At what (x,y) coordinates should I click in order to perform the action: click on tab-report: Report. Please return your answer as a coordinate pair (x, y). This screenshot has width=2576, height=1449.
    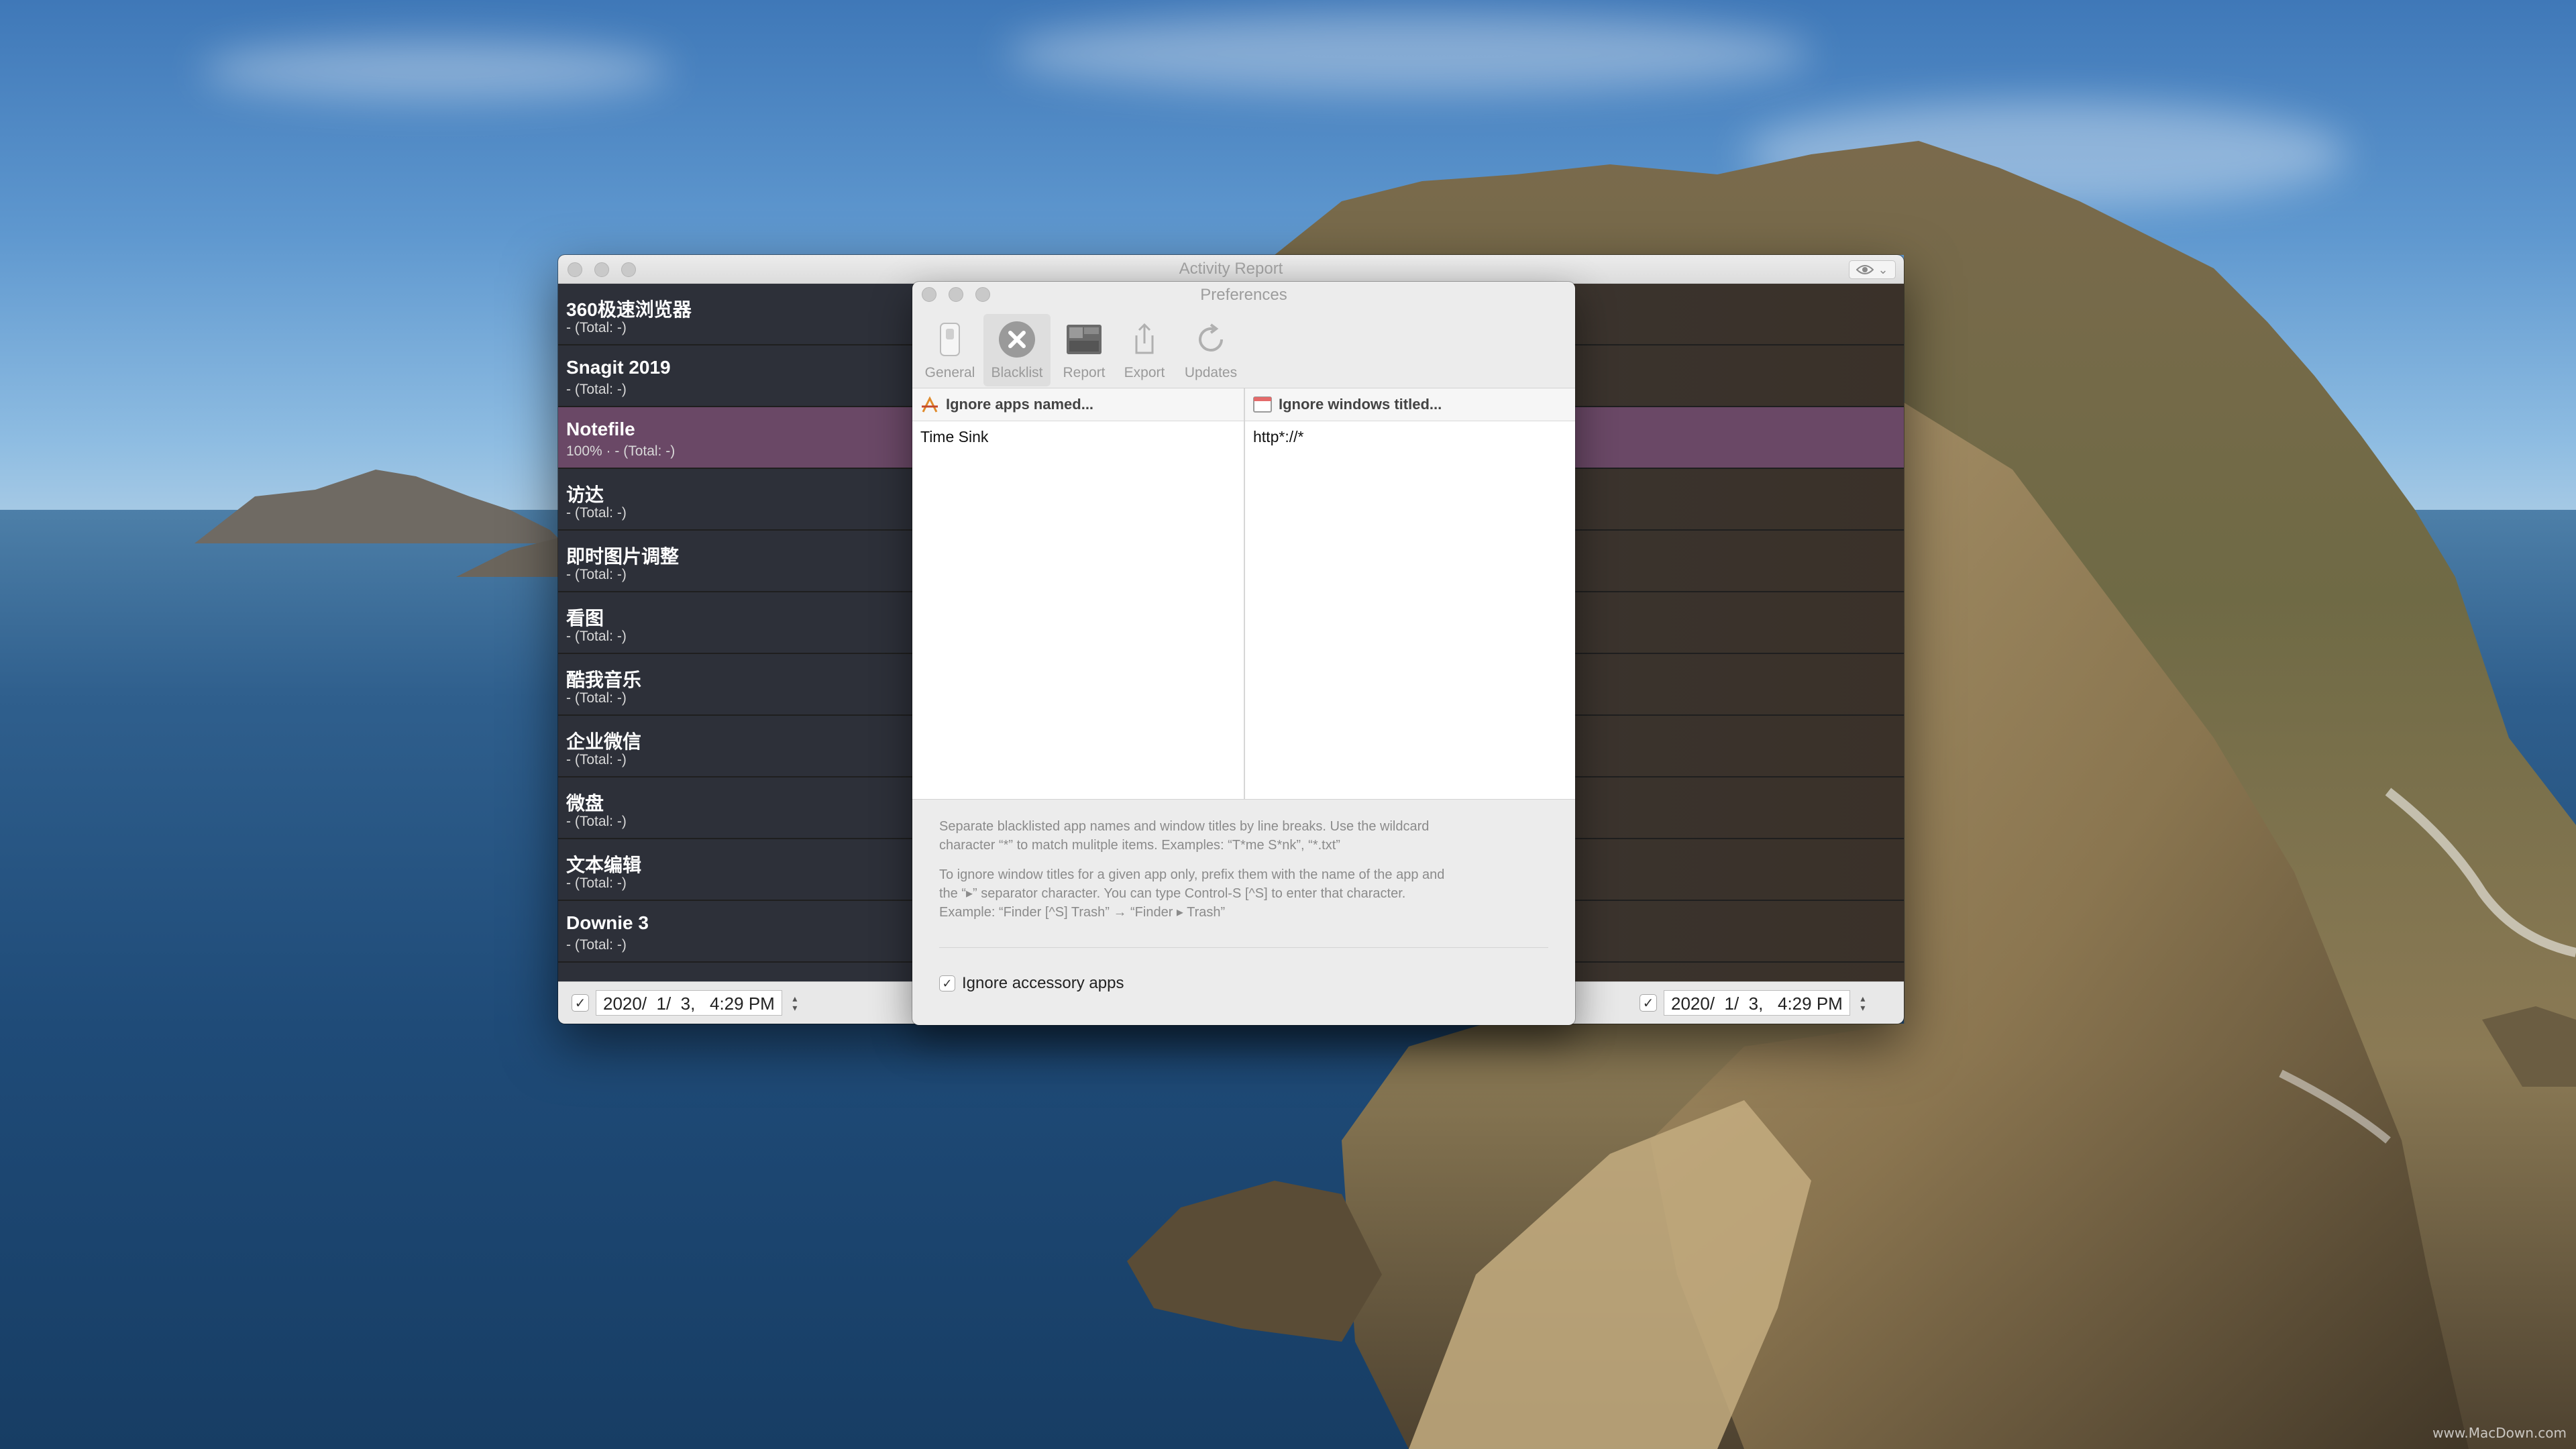
    Looking at the image, I should click on (1084, 350).